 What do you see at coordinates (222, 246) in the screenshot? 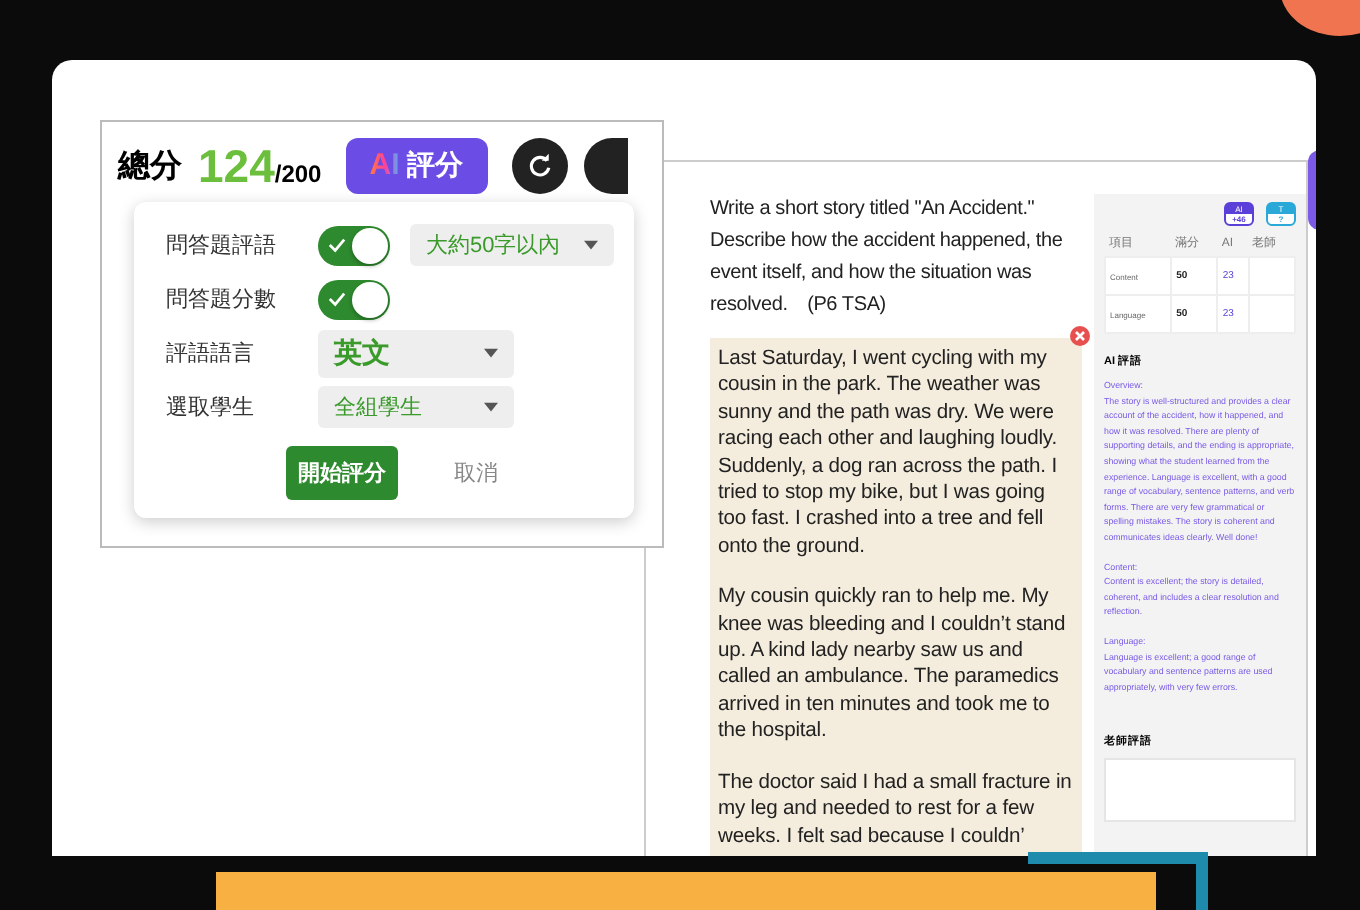
I see `setting-label: 問答題評語` at bounding box center [222, 246].